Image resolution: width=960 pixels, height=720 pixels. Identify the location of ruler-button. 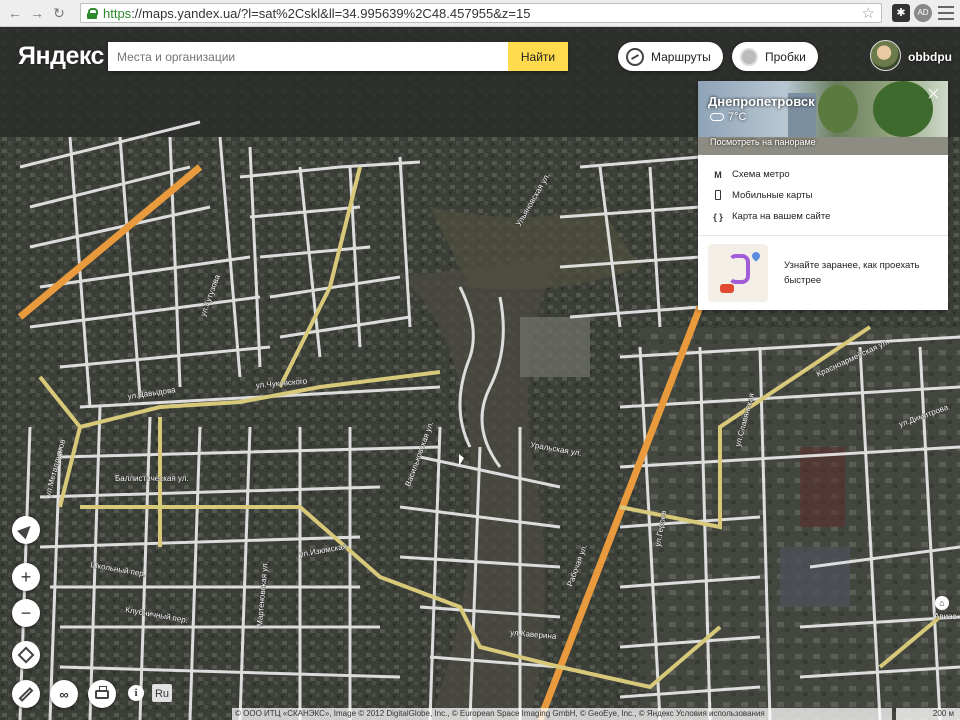
(26, 694).